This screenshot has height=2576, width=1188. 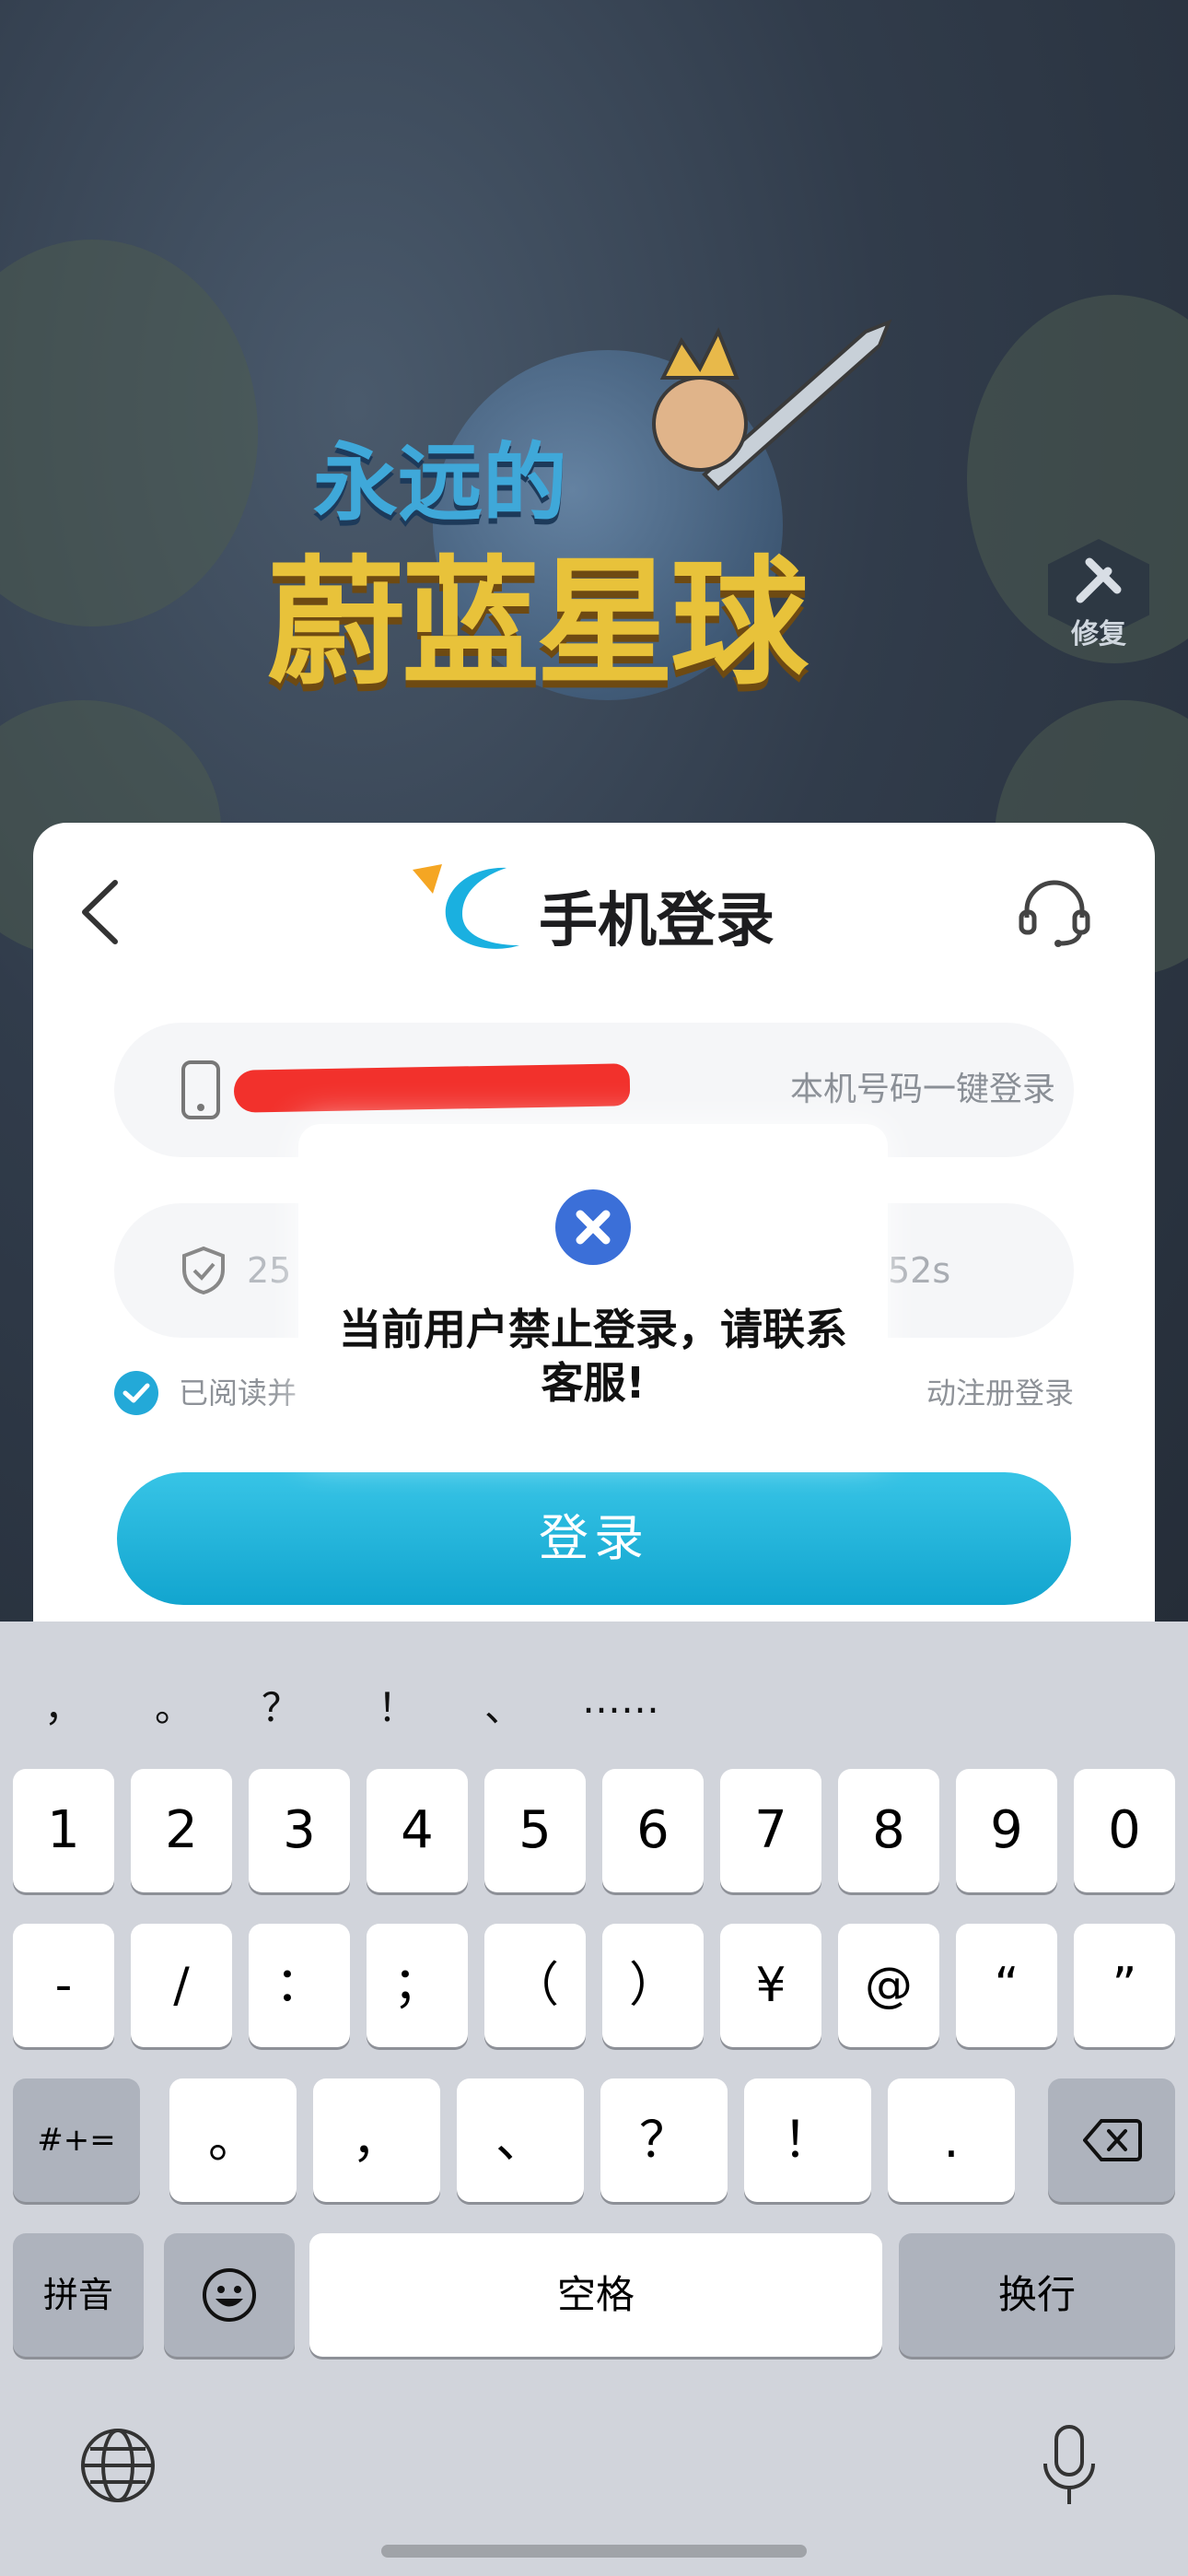 I want to click on key: 、, so click(x=521, y=2140).